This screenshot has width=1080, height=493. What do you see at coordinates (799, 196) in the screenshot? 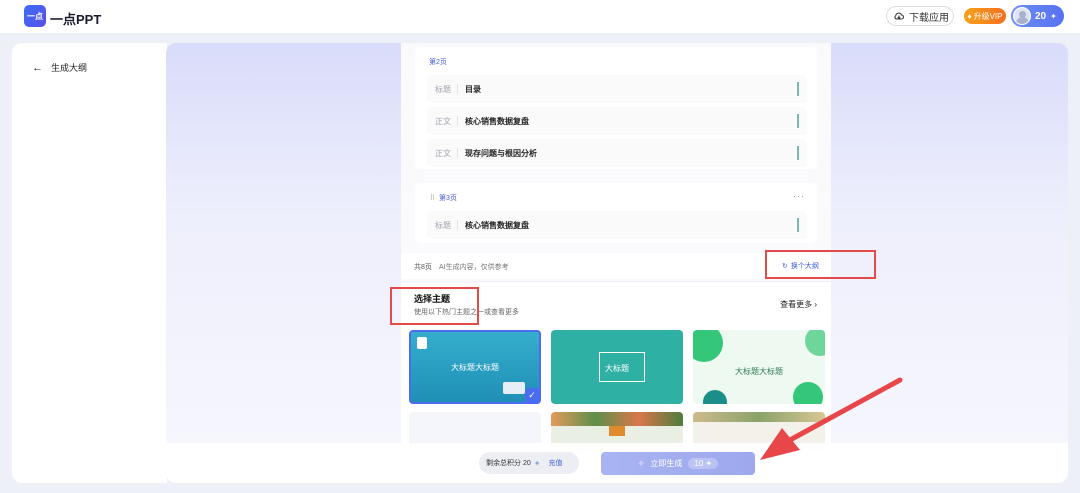
I see `more-options-icon: ···` at bounding box center [799, 196].